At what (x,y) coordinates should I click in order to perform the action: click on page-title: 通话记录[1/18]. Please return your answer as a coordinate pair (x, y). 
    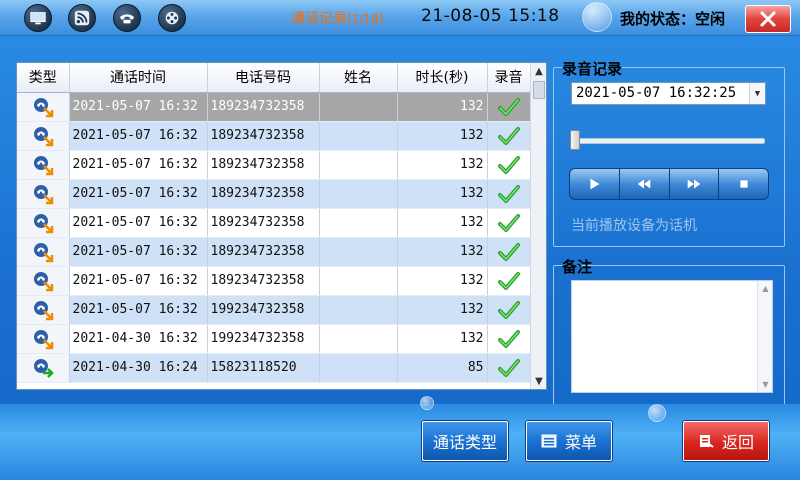
    Looking at the image, I should click on (337, 18).